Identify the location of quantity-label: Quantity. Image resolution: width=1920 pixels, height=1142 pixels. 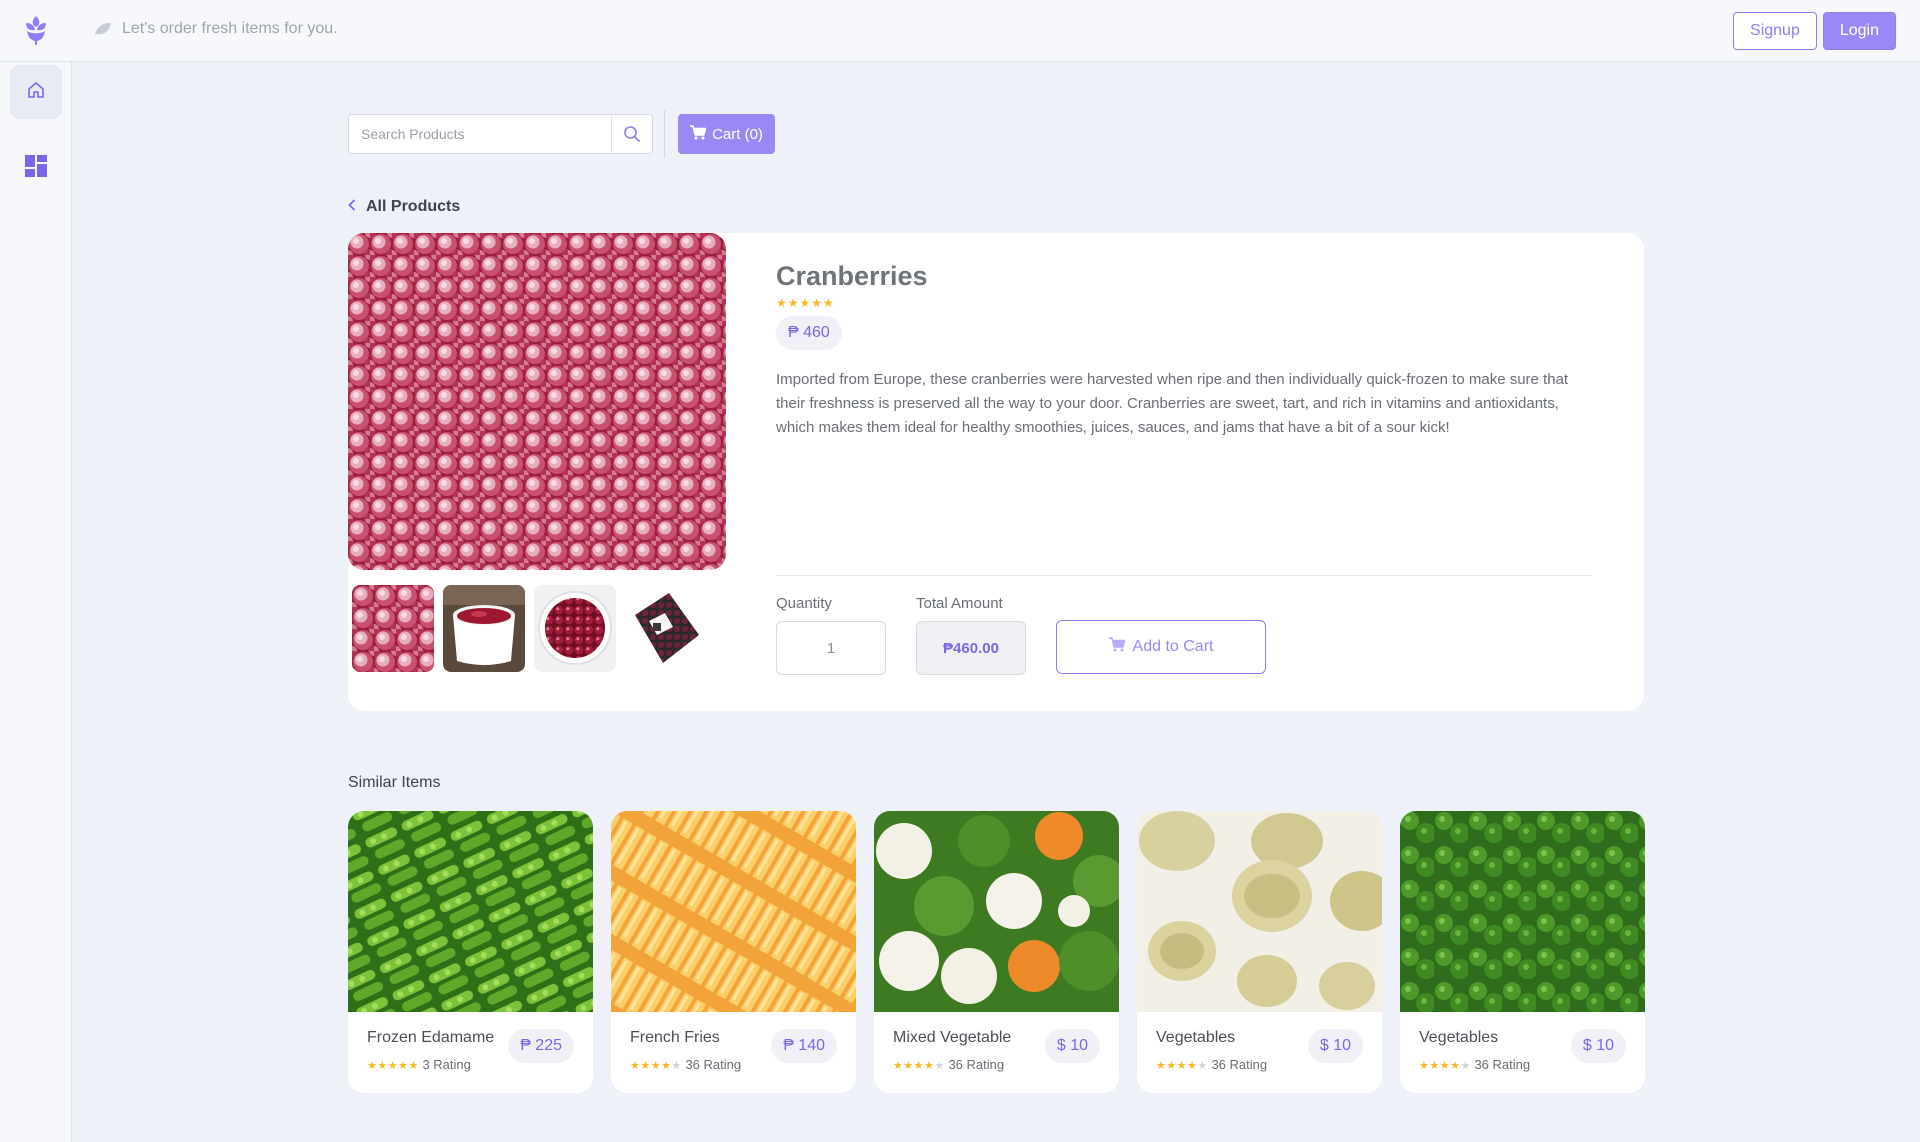
(804, 603).